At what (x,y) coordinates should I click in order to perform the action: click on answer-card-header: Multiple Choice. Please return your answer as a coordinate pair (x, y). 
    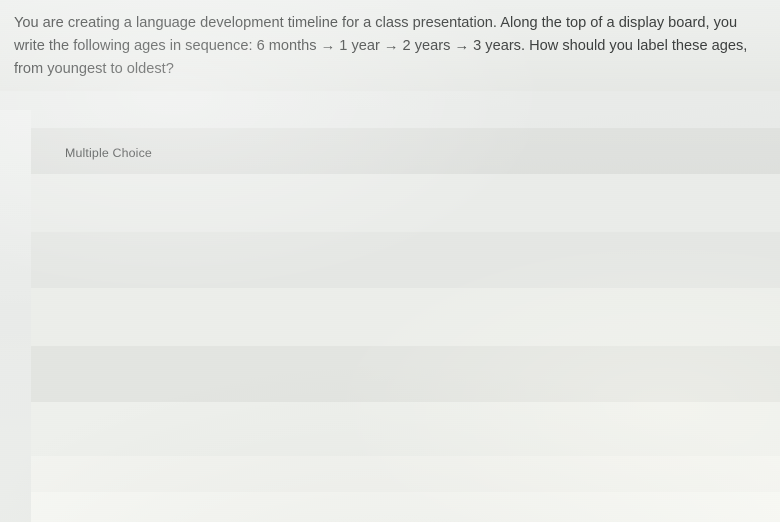
    Looking at the image, I should click on (405, 151).